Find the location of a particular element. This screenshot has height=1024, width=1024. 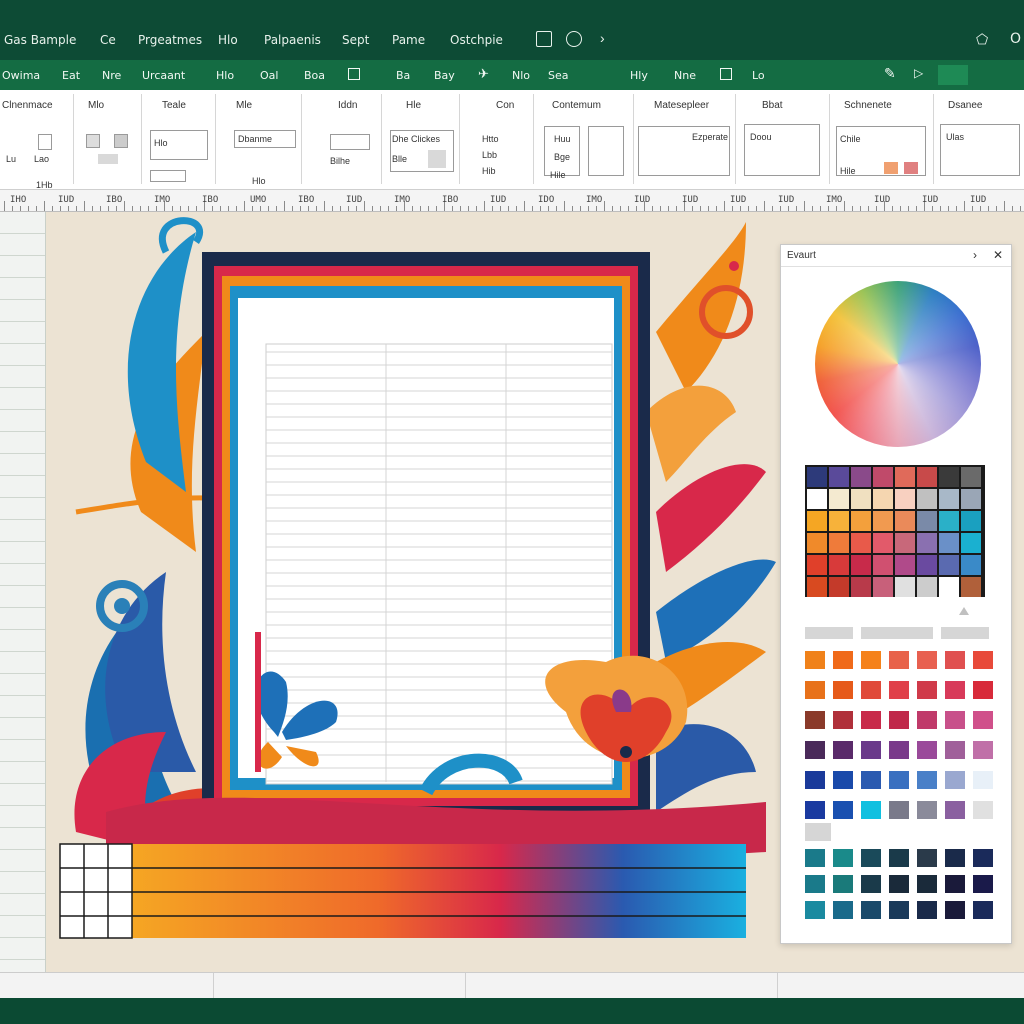

title-item-5: Sept is located at coordinates (355, 40).